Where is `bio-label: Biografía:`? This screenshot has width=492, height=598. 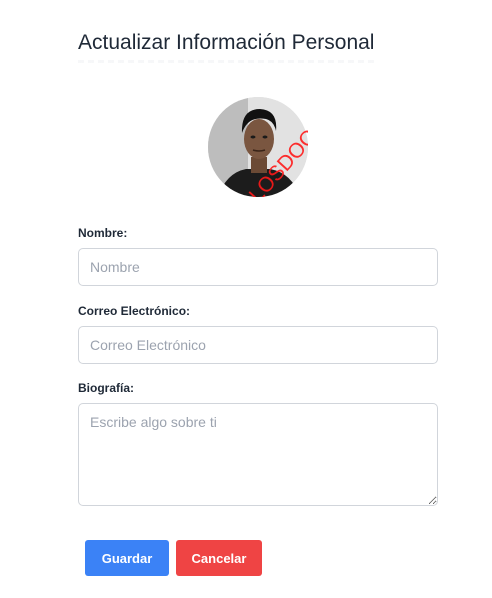
bio-label: Biografía: is located at coordinates (106, 388).